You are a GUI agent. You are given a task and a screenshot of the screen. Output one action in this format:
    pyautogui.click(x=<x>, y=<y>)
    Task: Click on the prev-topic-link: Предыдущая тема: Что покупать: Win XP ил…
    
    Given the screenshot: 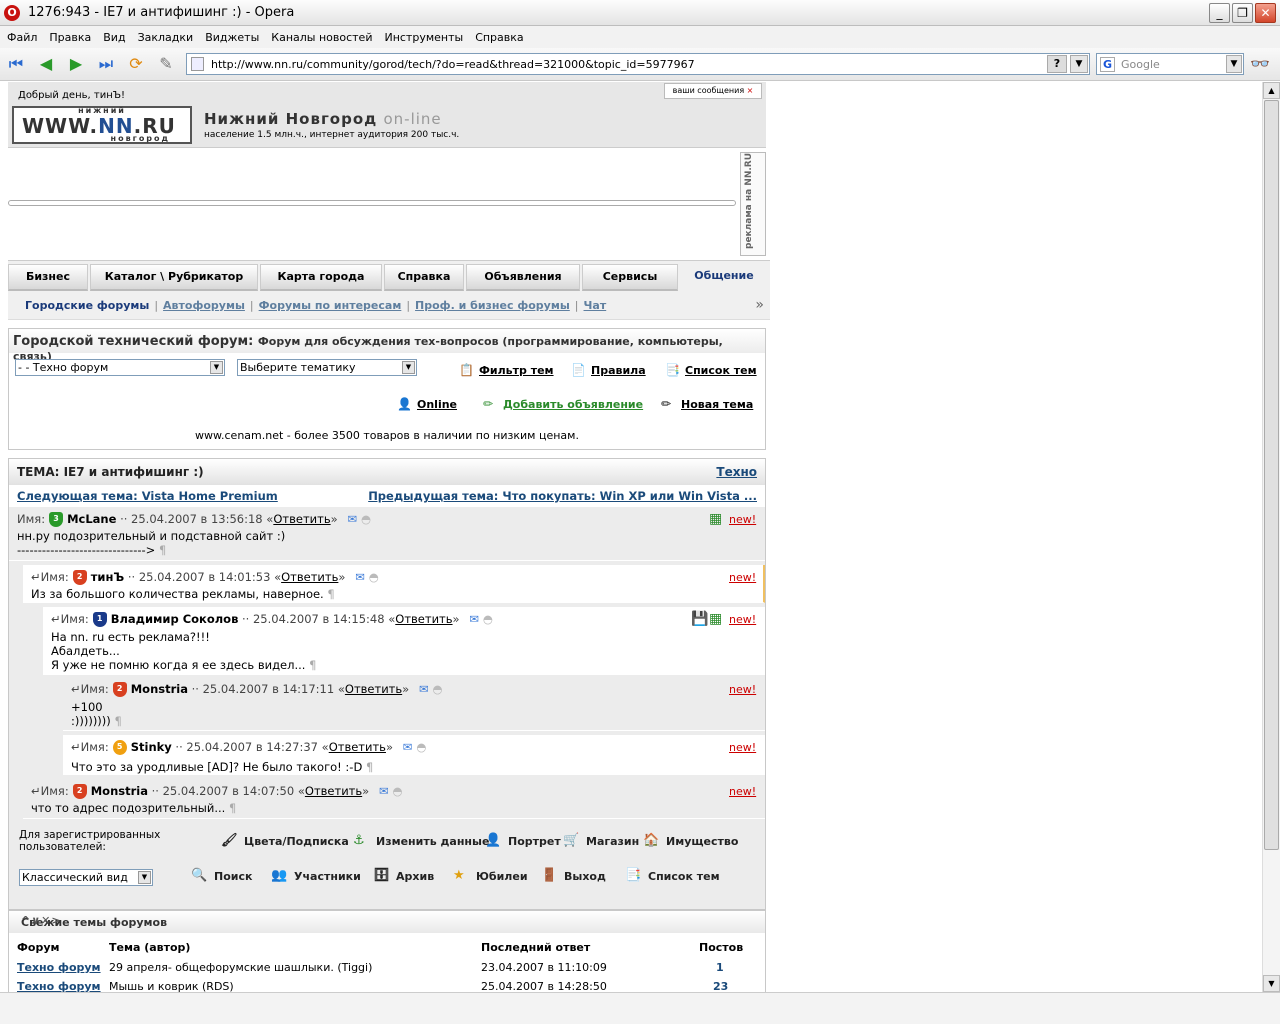 What is the action you would take?
    pyautogui.click(x=562, y=496)
    